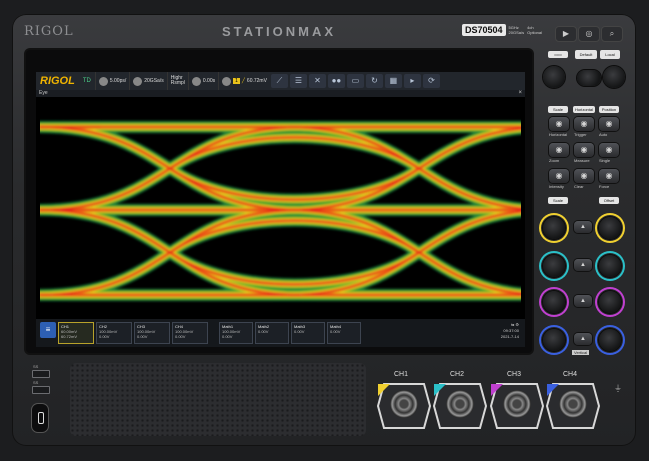 This screenshot has height=461, width=649. Describe the element at coordinates (344, 333) in the screenshot. I see `channel-tab-8: Math4 0.00V` at that location.